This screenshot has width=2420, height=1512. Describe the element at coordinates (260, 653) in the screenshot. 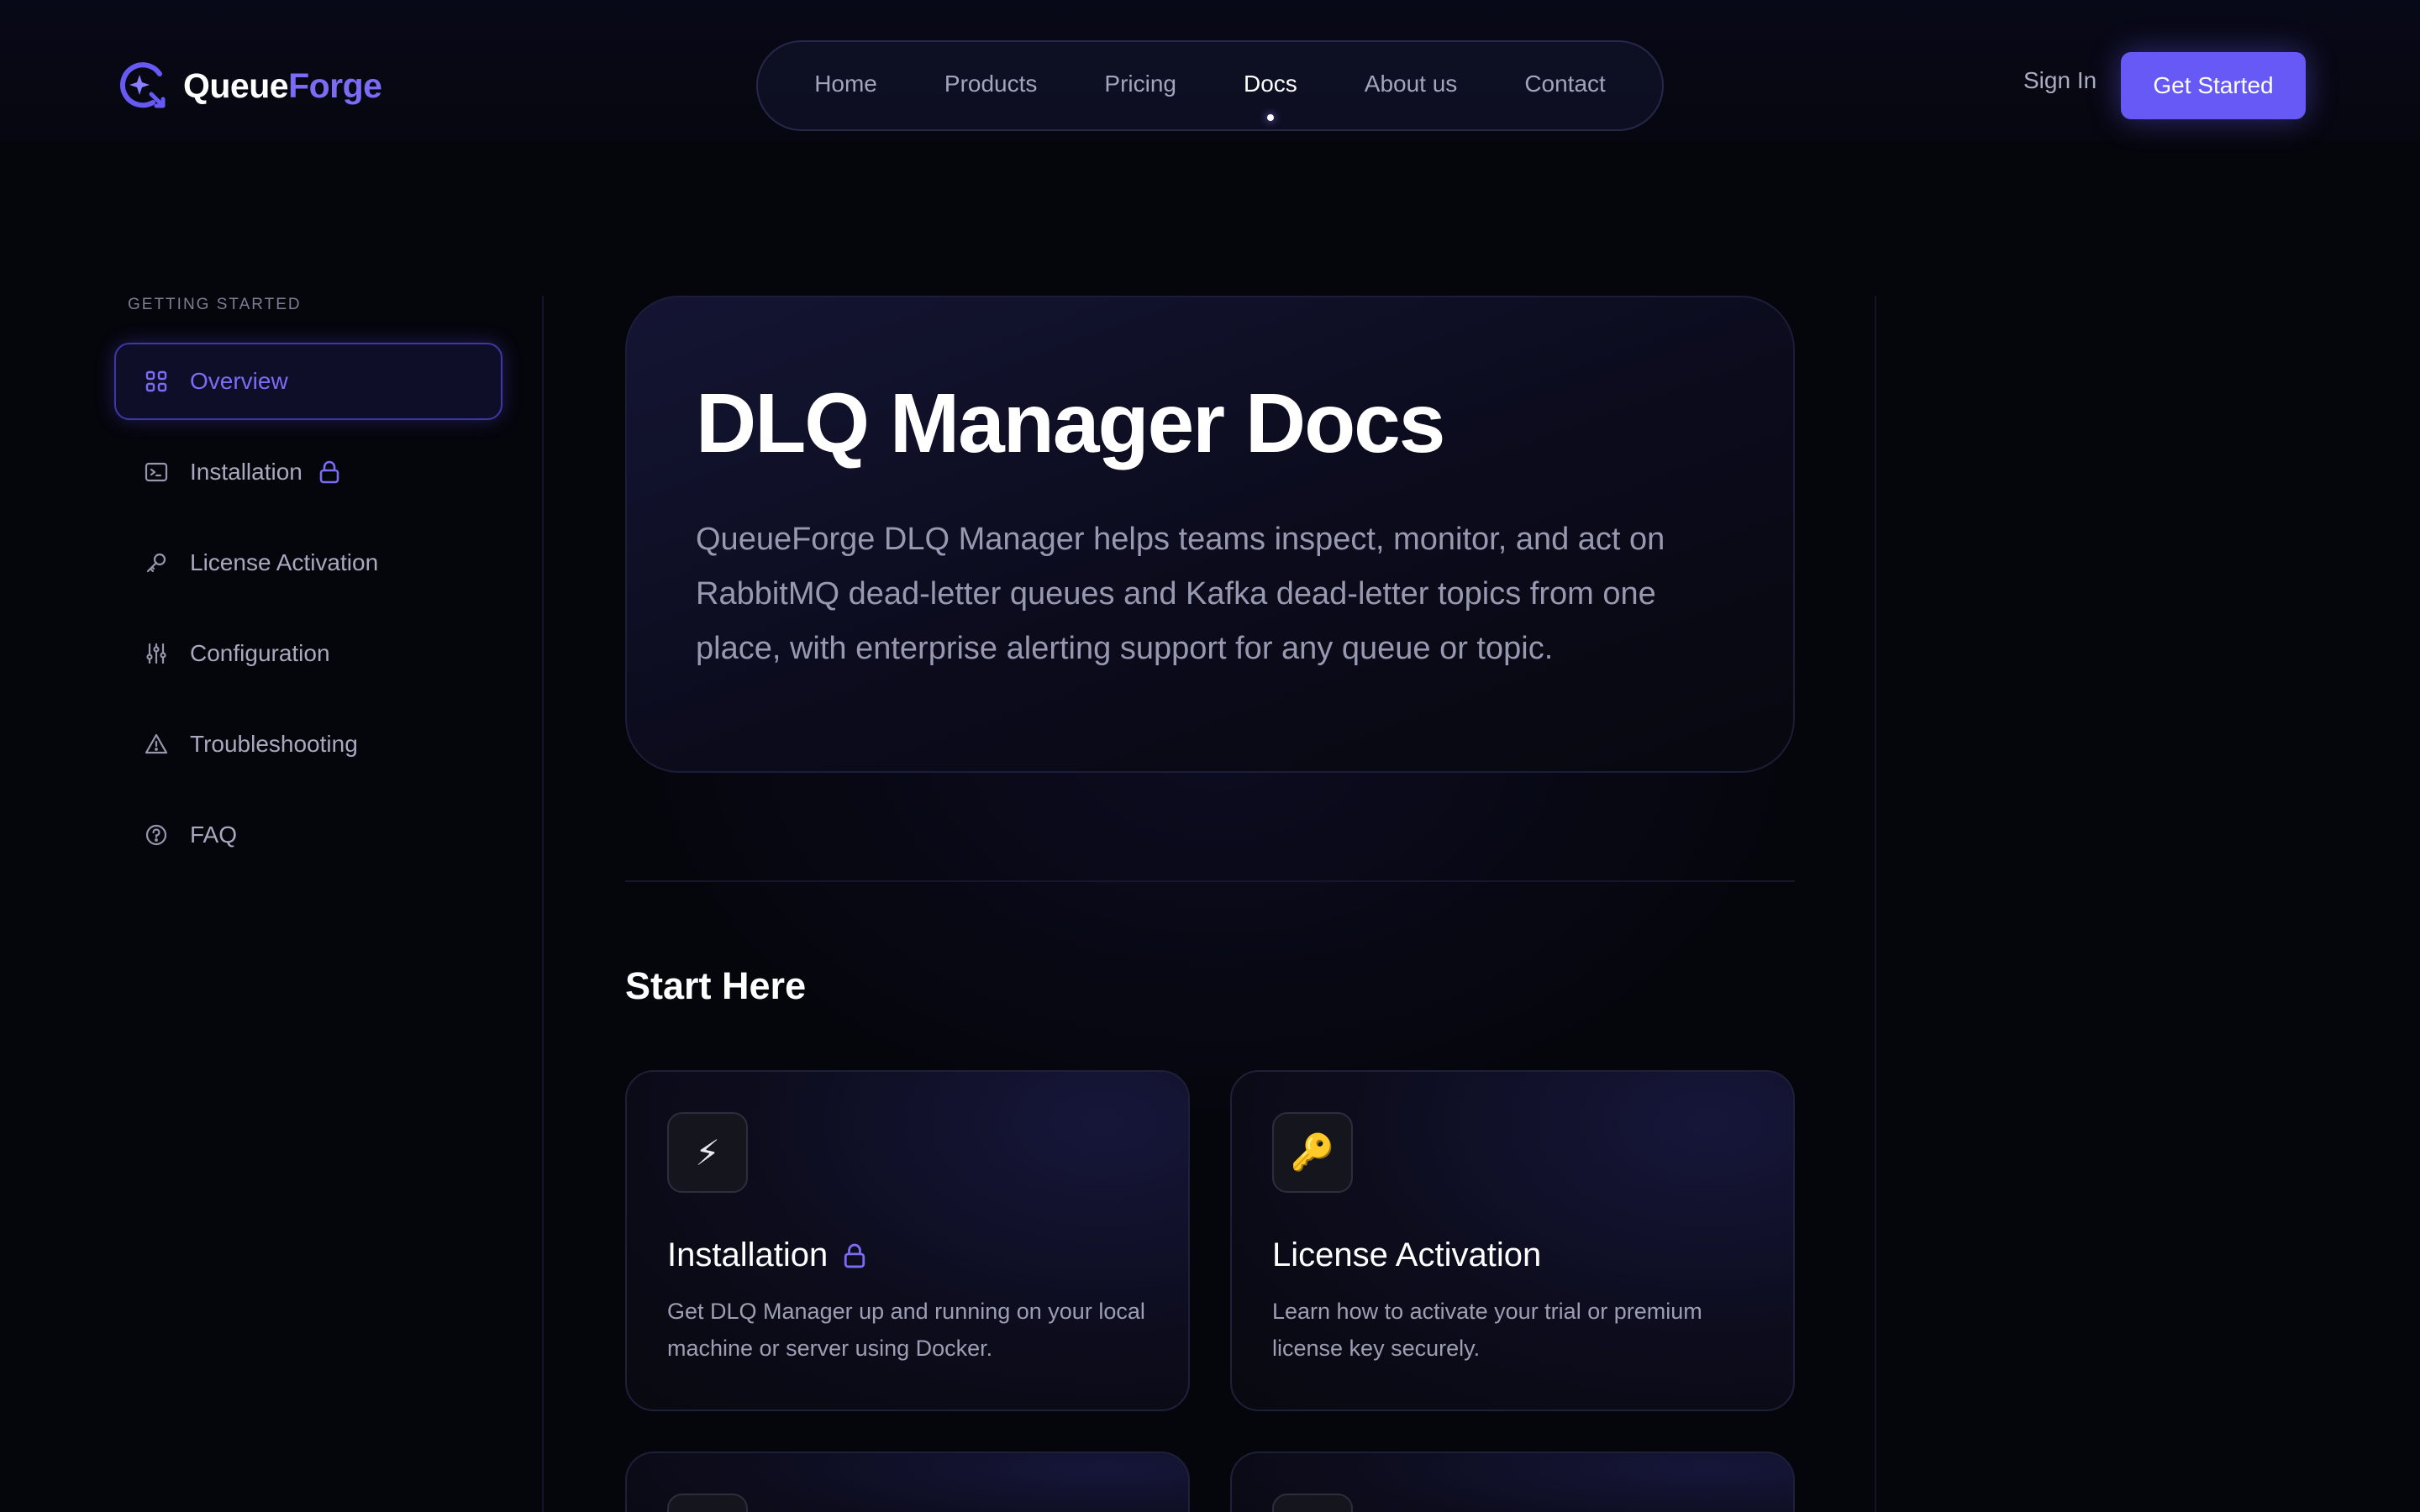

I see `sidebar-item-label: Configuration` at that location.